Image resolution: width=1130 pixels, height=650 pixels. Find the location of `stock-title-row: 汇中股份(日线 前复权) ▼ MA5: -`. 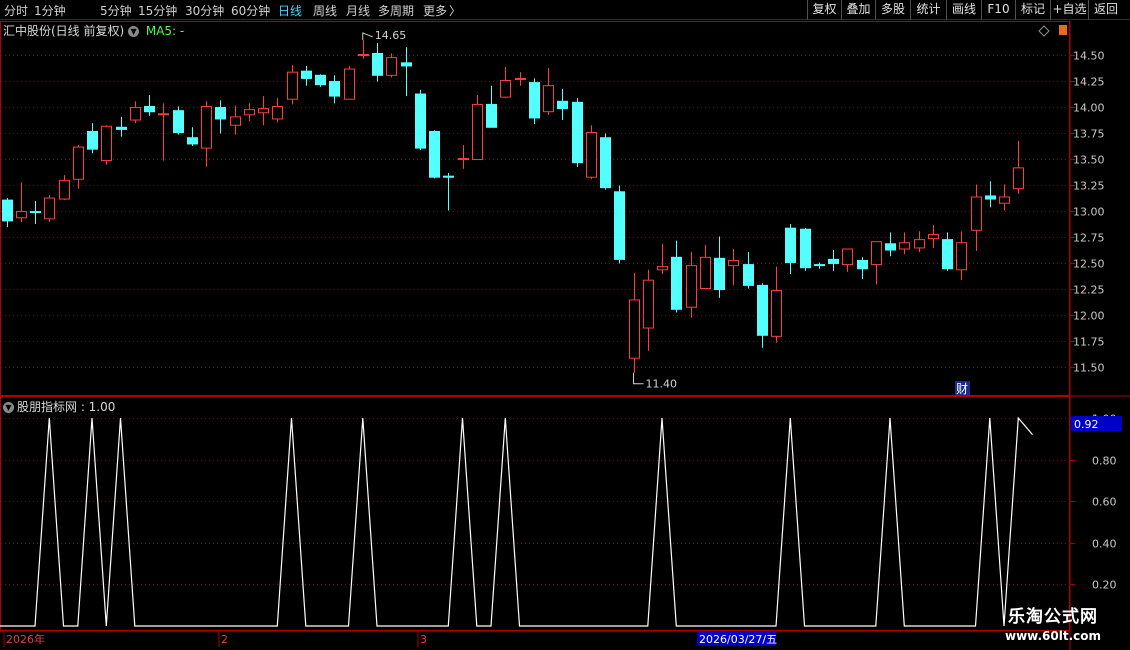

stock-title-row: 汇中股份(日线 前复权) ▼ MA5: - is located at coordinates (93, 30).